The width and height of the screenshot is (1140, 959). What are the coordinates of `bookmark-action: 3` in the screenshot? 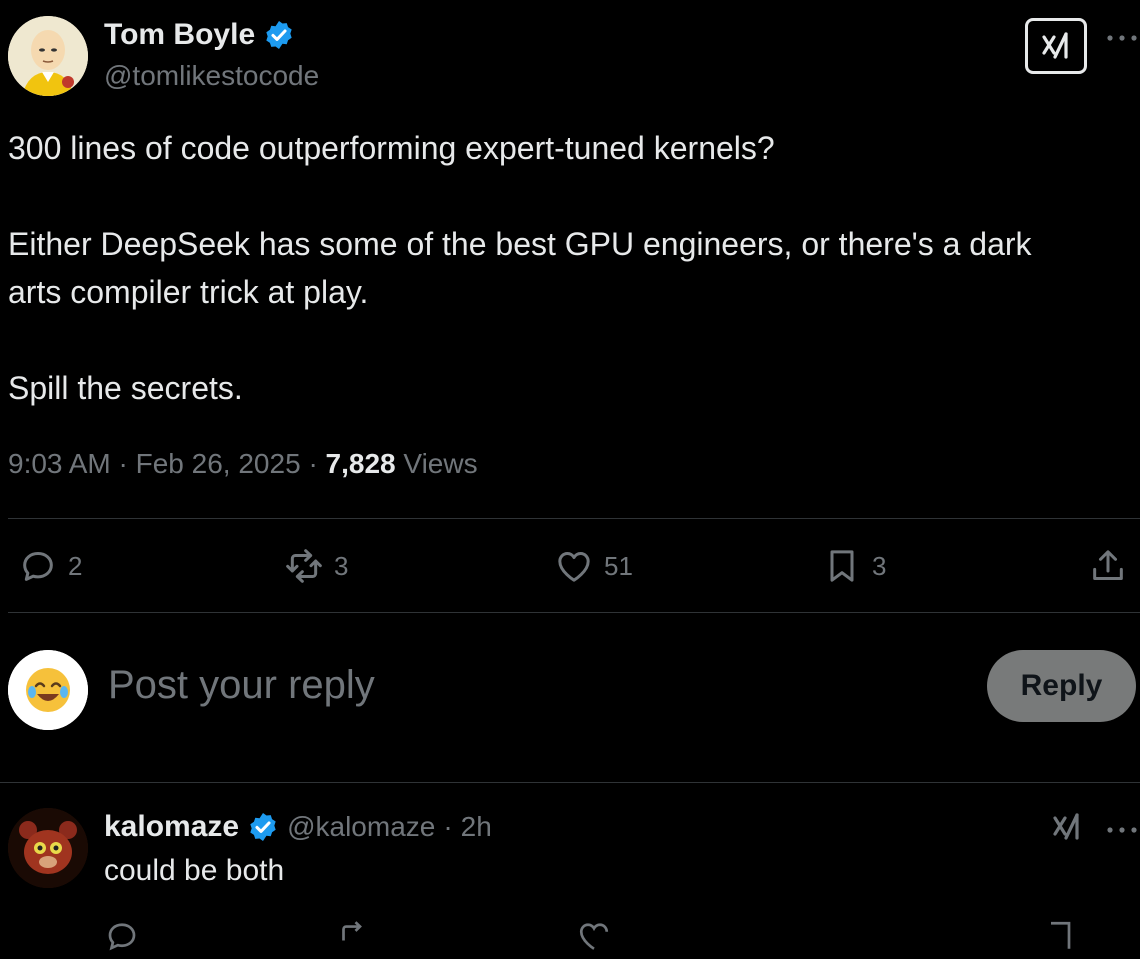 It's located at (854, 566).